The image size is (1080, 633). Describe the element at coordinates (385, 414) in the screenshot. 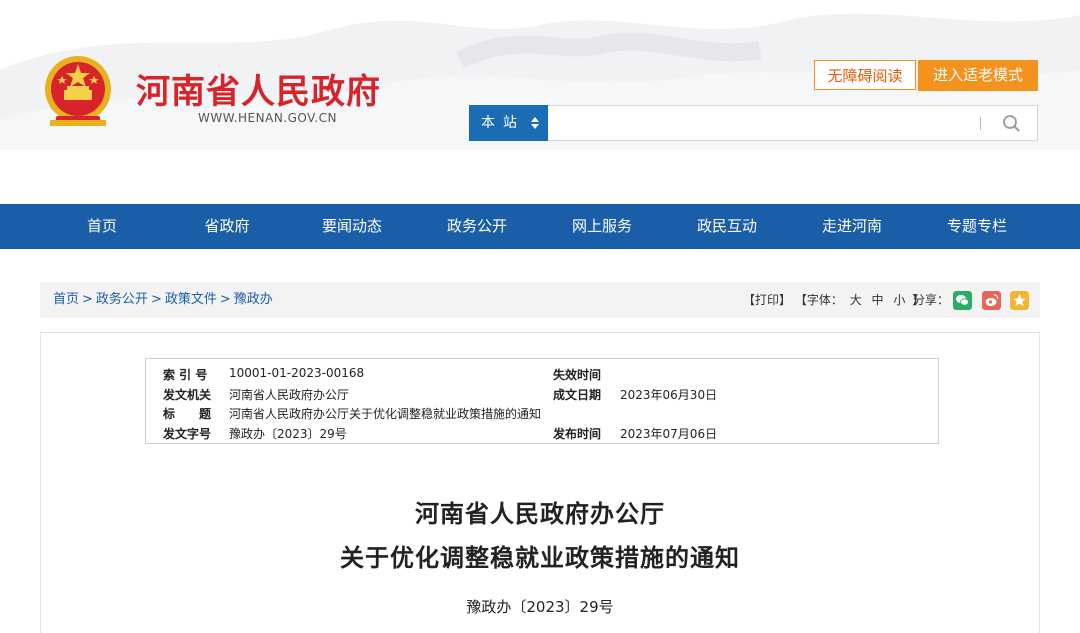

I see `title-value: 河南省人民政府办公厅关于优化调整稳就业政策措施的通知` at that location.